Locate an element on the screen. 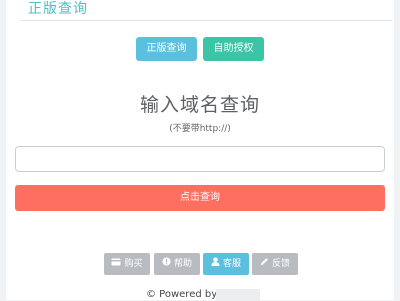  user-icon is located at coordinates (215, 264).